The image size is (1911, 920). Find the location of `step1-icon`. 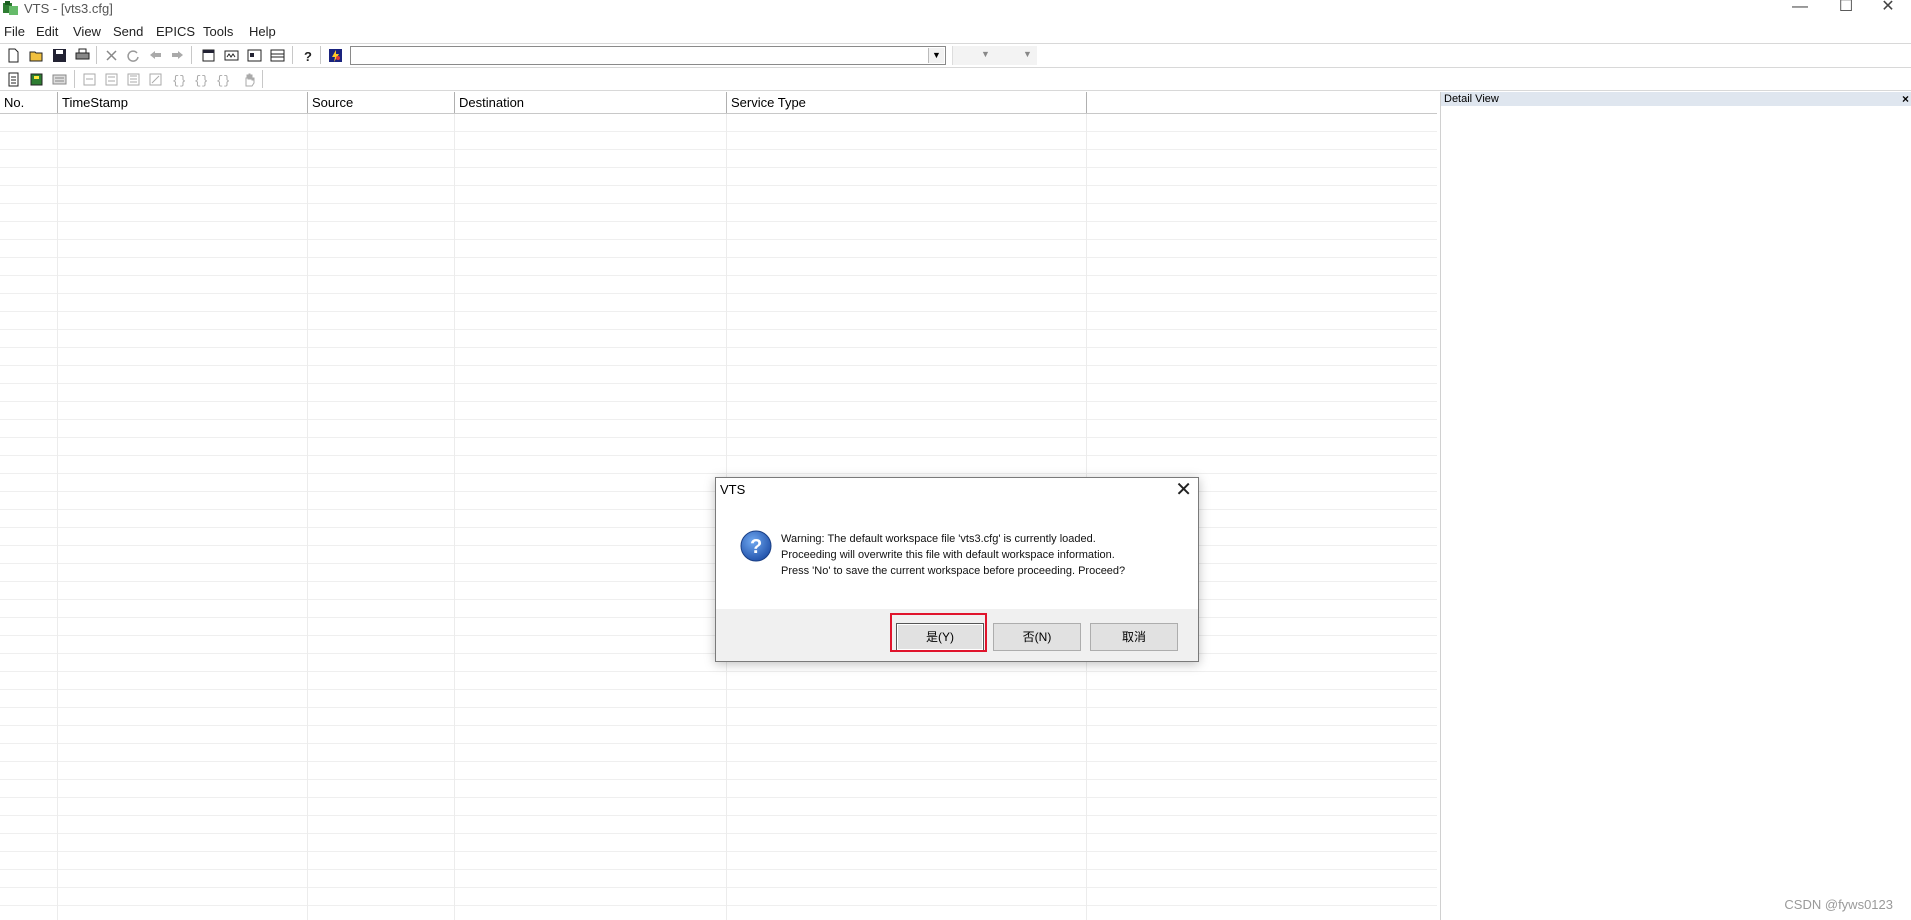

step1-icon is located at coordinates (89, 79).